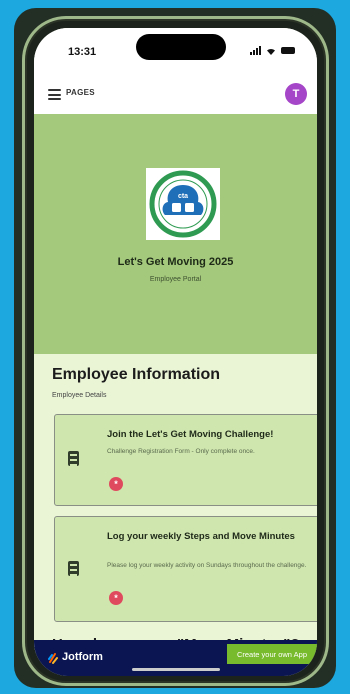 This screenshot has width=350, height=694. Describe the element at coordinates (183, 196) in the screenshot. I see `svg-text: cta` at that location.